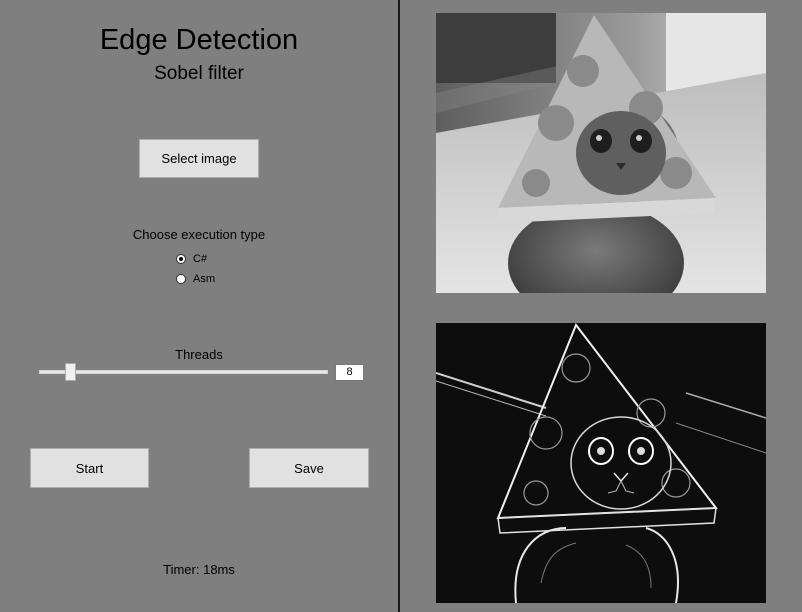 The width and height of the screenshot is (802, 612). I want to click on radio-option-csharp: C#, so click(191, 259).